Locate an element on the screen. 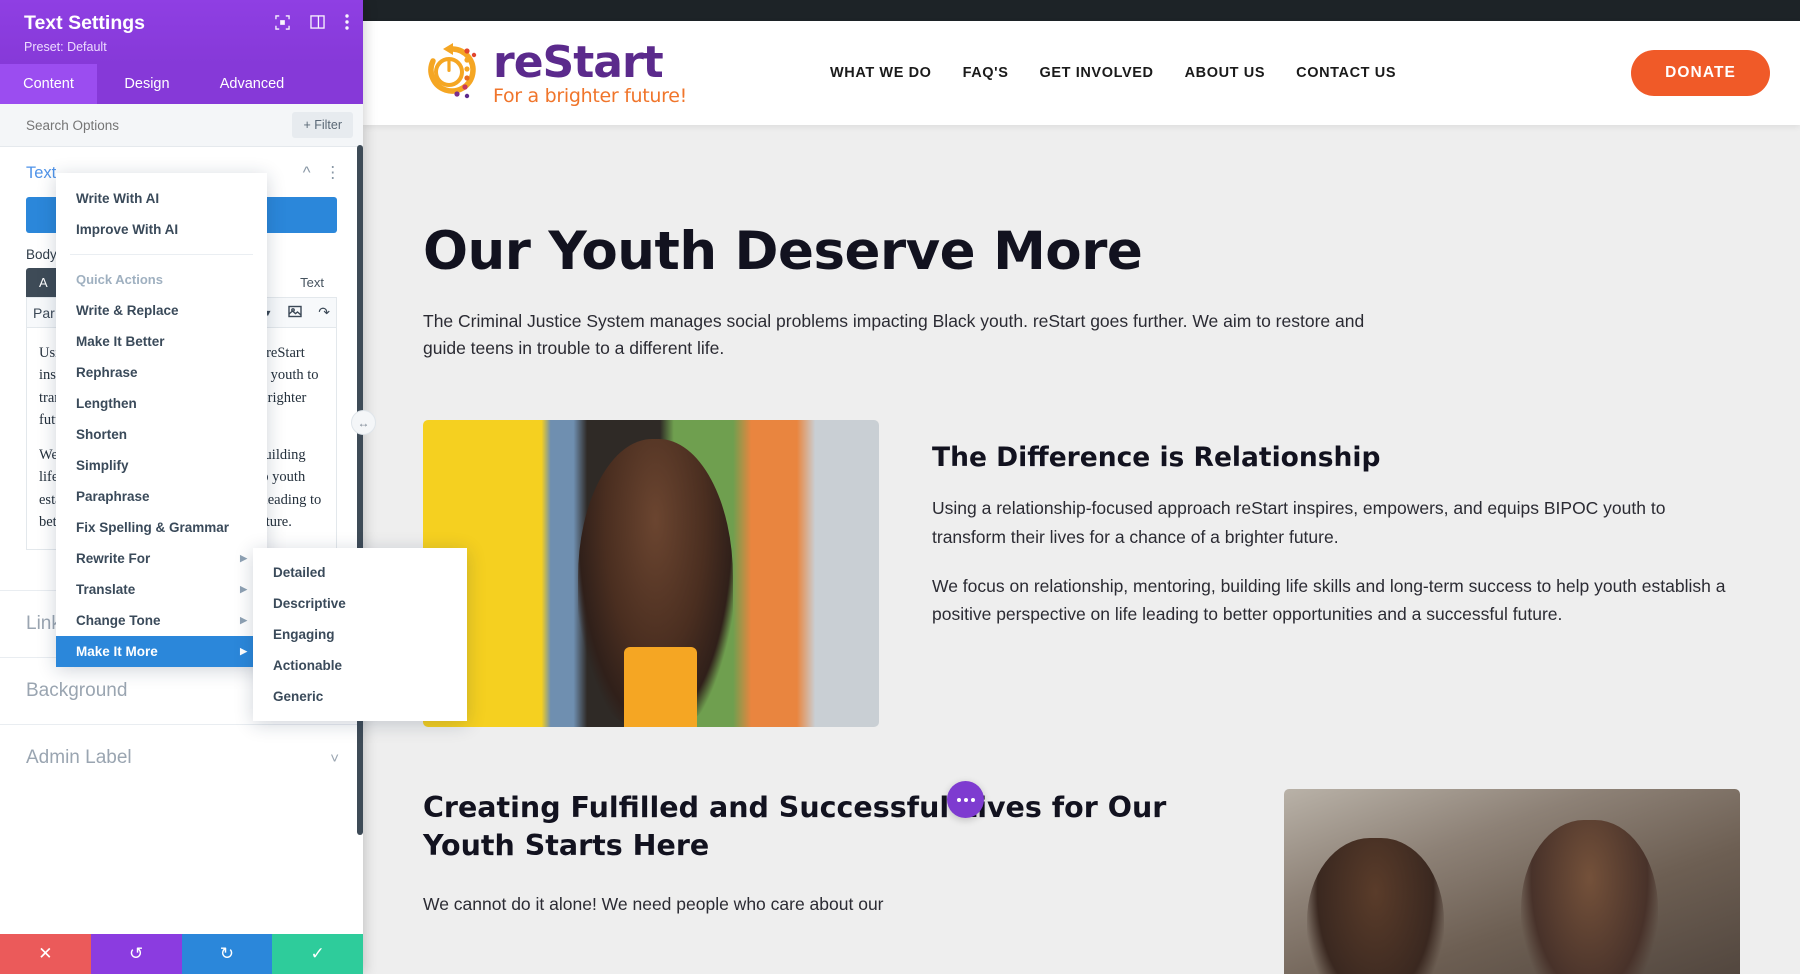 Image resolution: width=1800 pixels, height=974 pixels. panel-preset: Preset: Default is located at coordinates (186, 47).